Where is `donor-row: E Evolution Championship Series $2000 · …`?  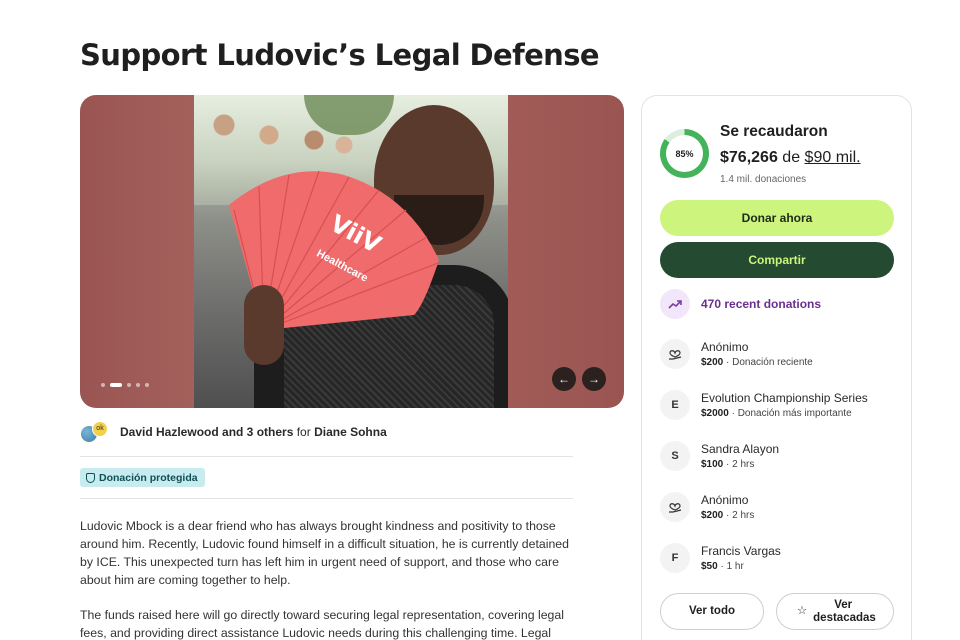
donor-row: E Evolution Championship Series $2000 · … is located at coordinates (764, 405).